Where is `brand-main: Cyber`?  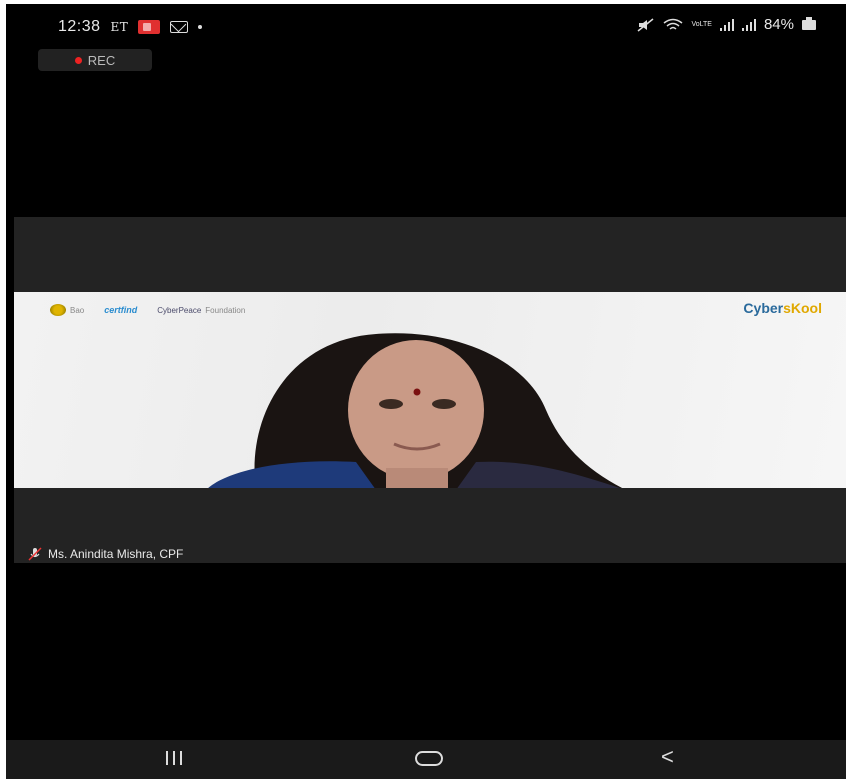 brand-main: Cyber is located at coordinates (763, 308).